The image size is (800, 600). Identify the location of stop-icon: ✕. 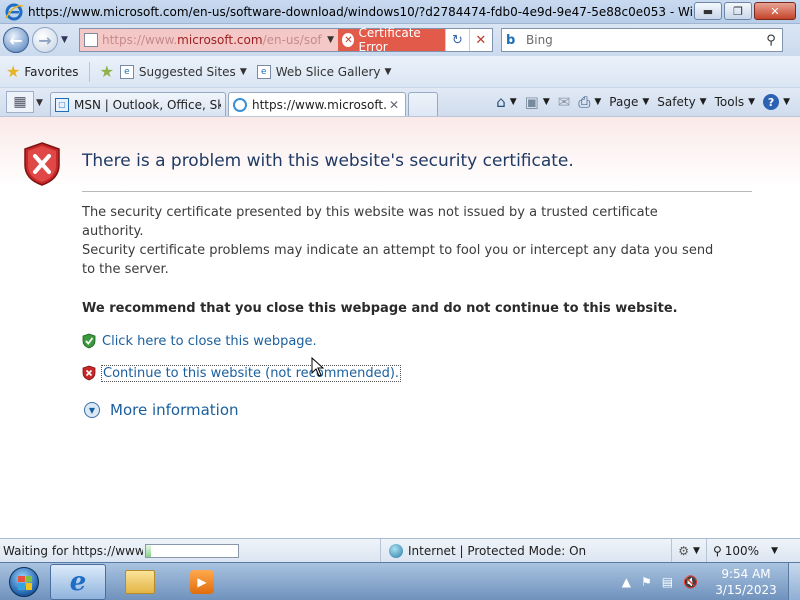
(481, 40).